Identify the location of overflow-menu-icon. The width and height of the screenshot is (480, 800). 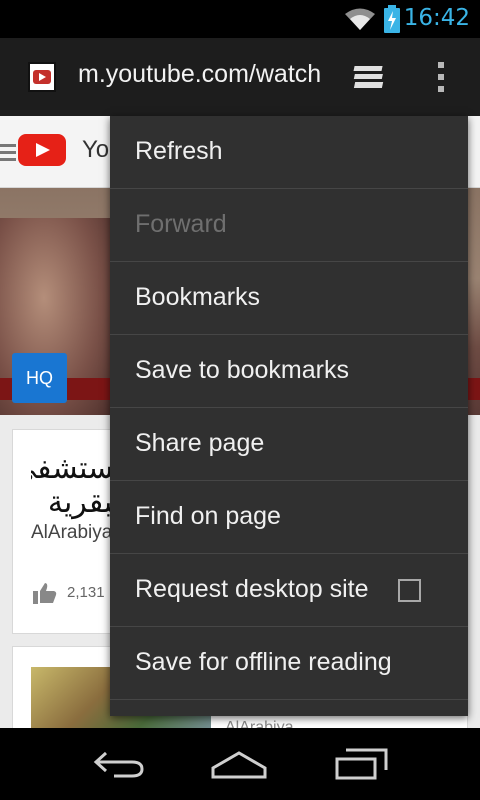
(441, 77).